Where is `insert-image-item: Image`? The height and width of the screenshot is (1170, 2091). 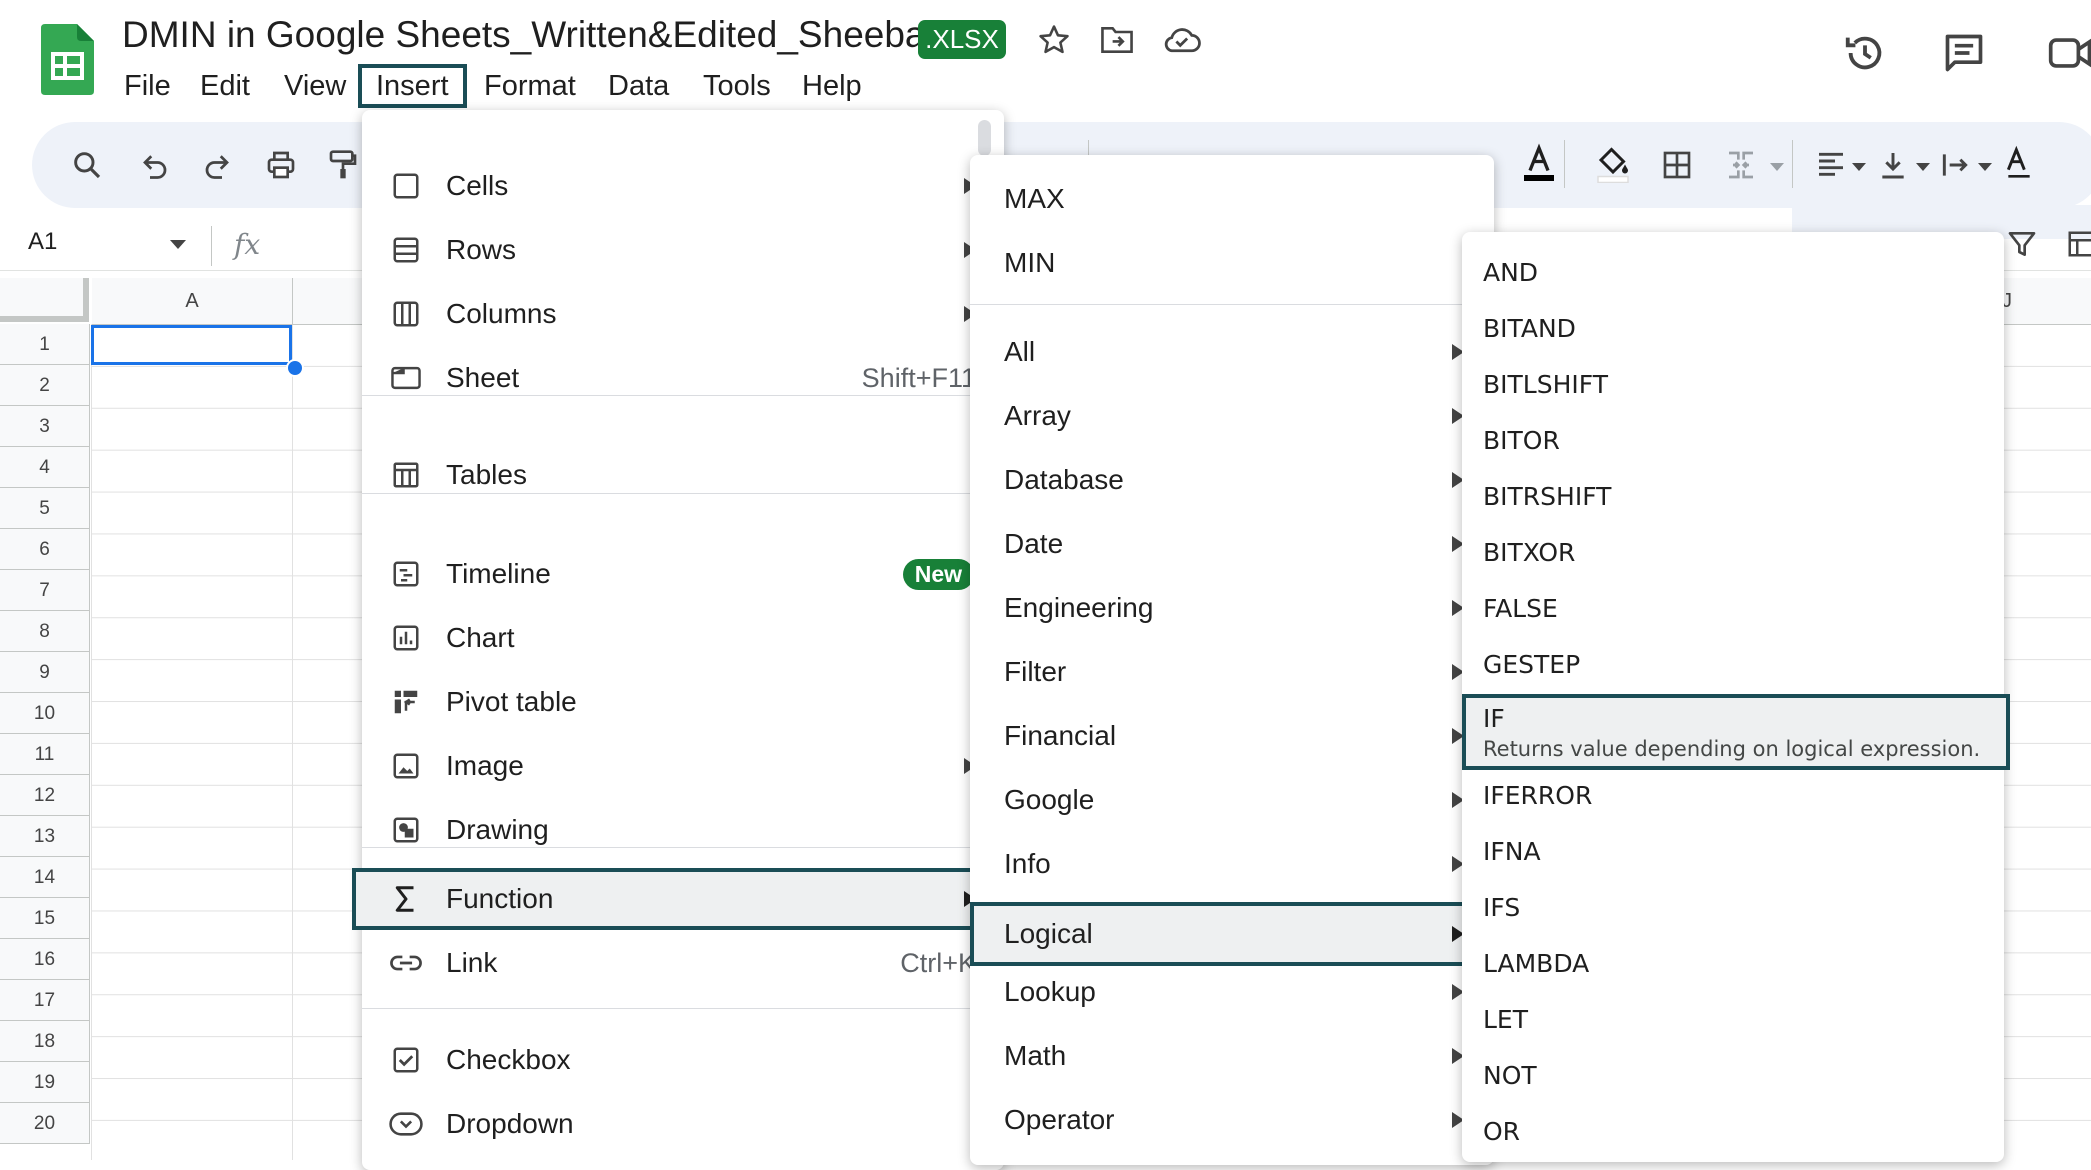 insert-image-item: Image is located at coordinates (683, 766).